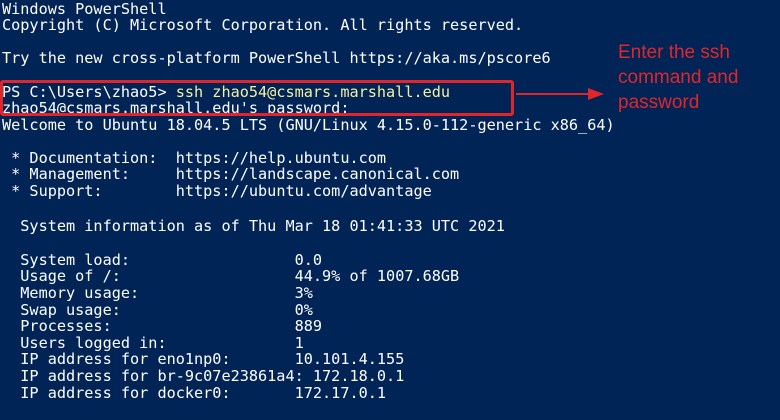 This screenshot has width=780, height=420. Describe the element at coordinates (162, 326) in the screenshot. I see `sysinfo-row: Processes: 889` at that location.